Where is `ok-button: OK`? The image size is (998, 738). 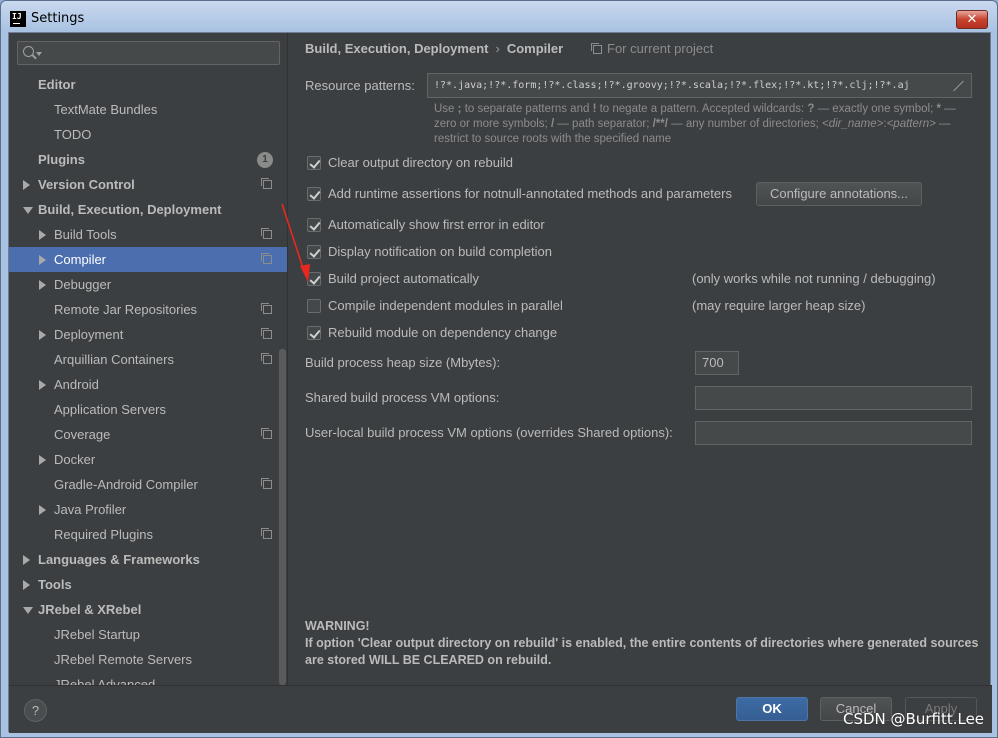
ok-button: OK is located at coordinates (772, 709).